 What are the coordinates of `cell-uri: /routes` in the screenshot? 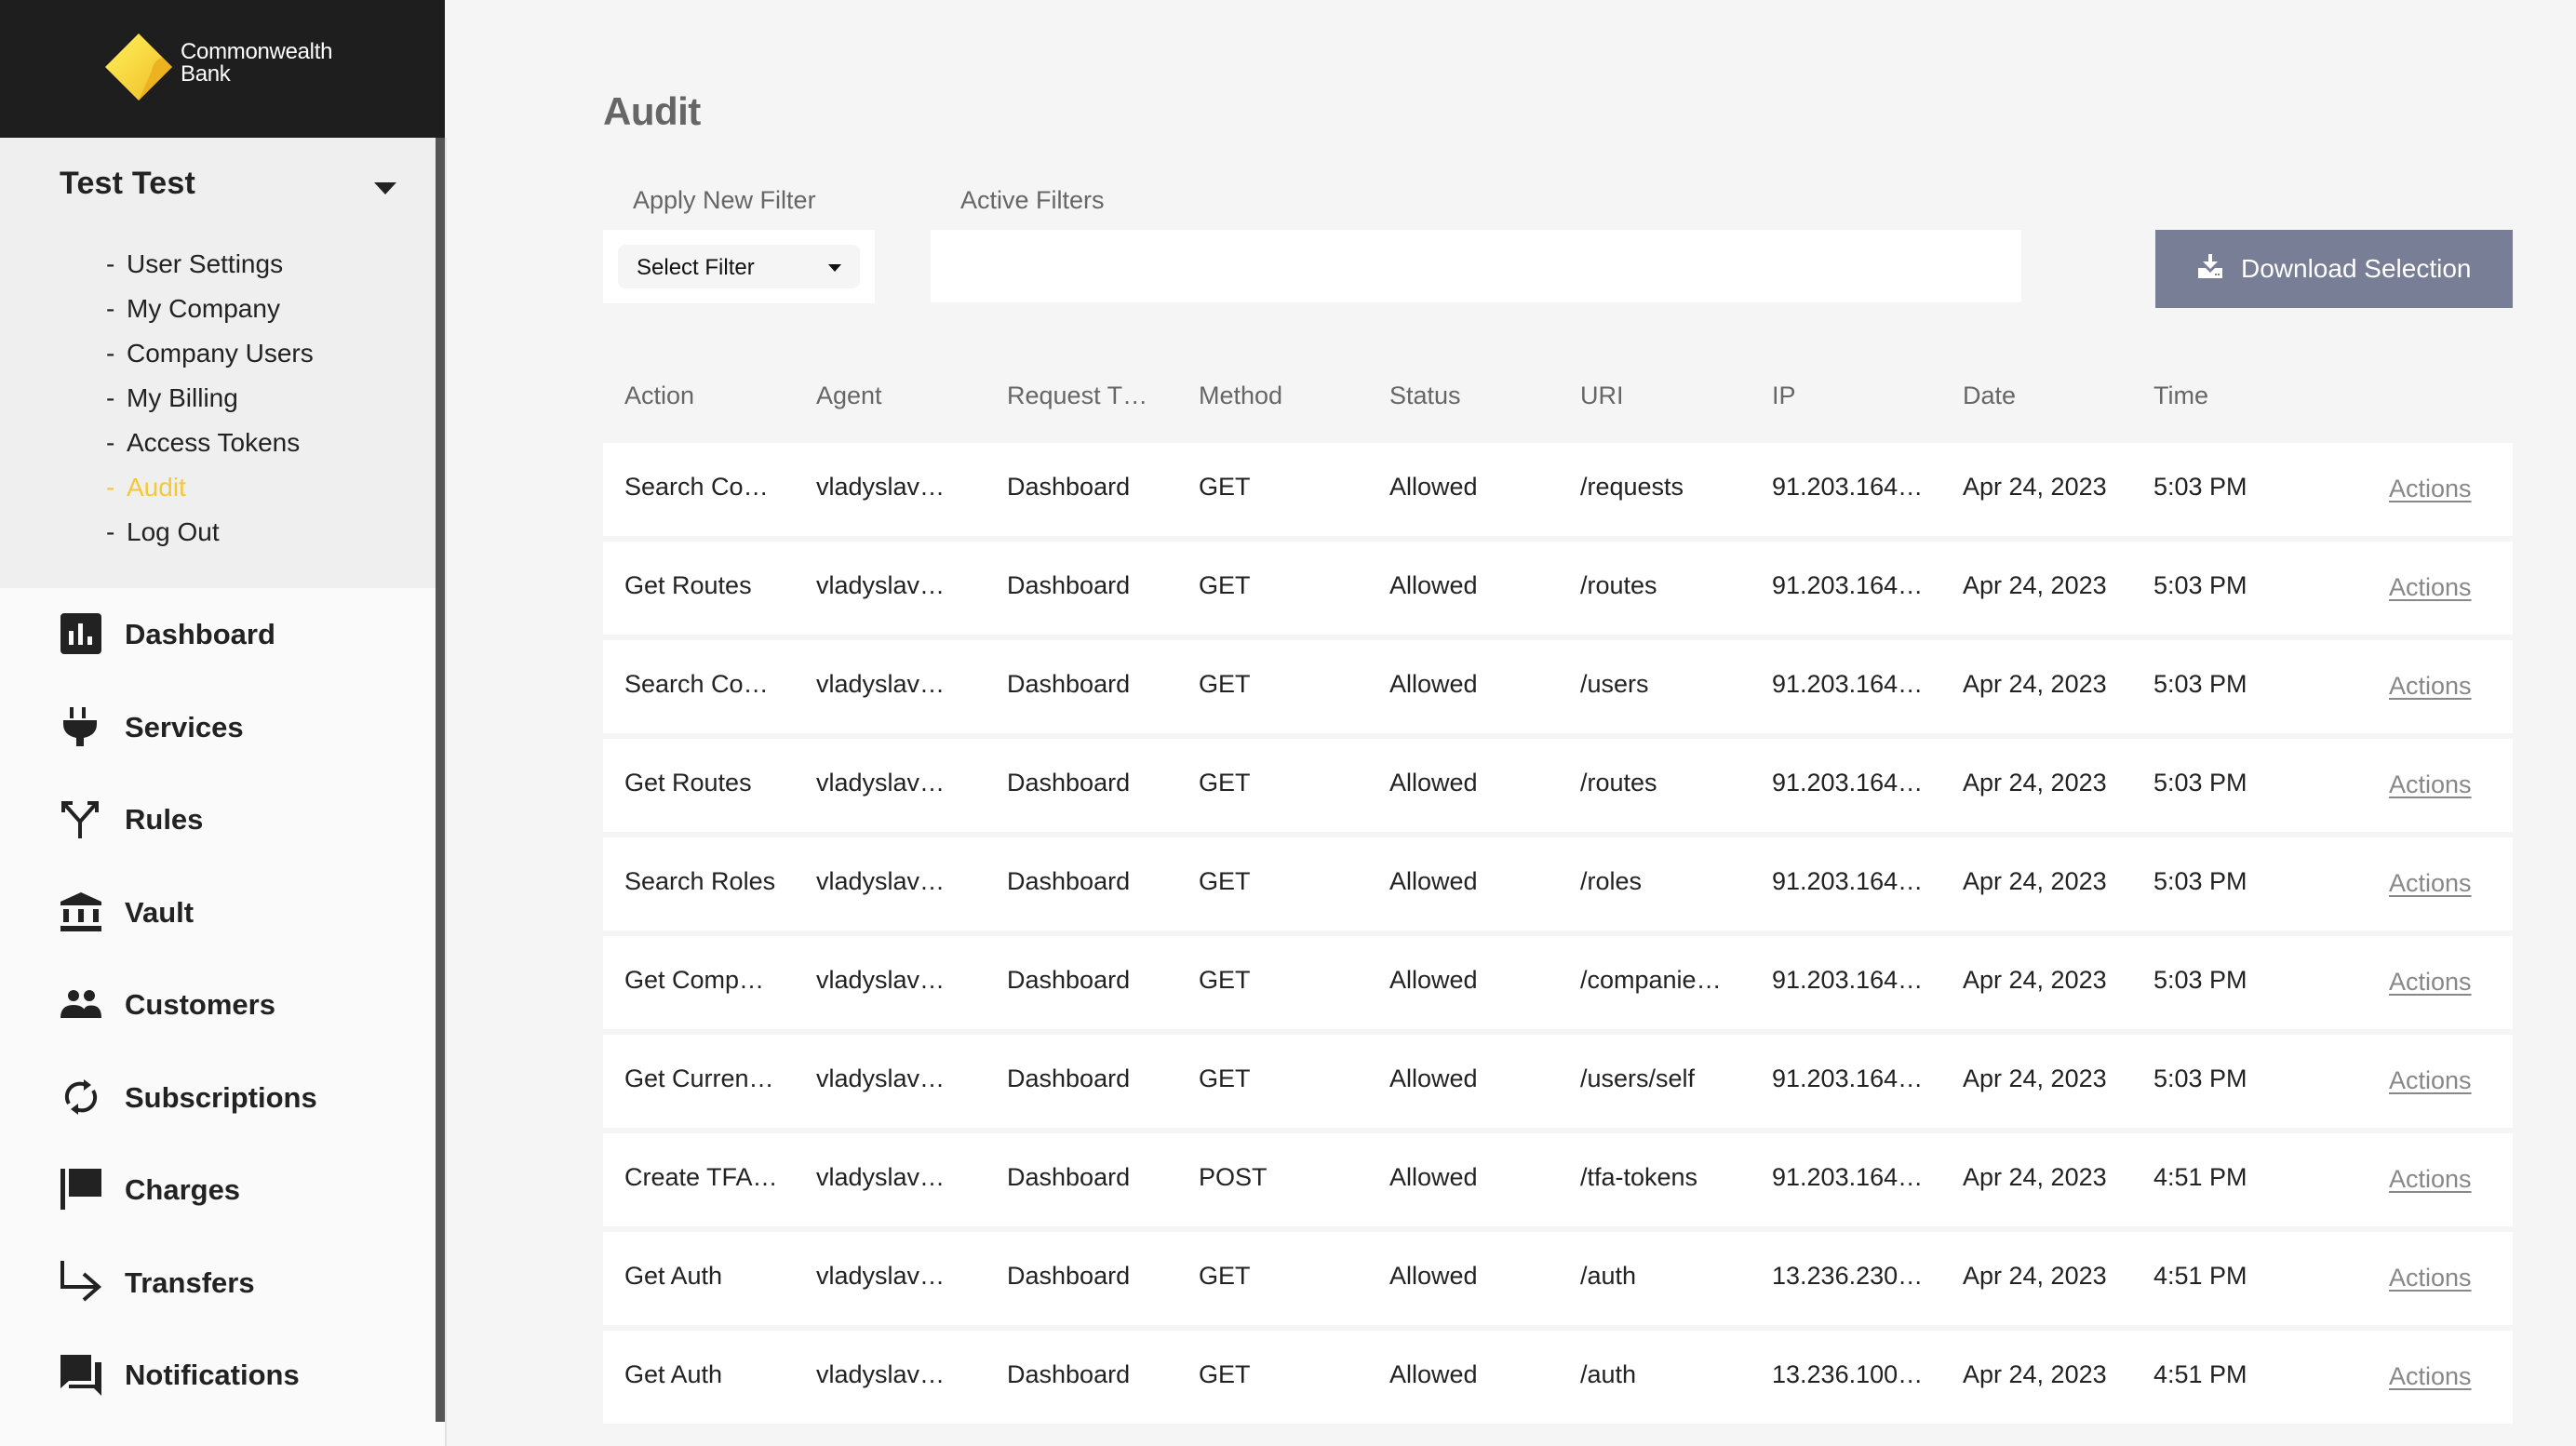 It's located at (1618, 585).